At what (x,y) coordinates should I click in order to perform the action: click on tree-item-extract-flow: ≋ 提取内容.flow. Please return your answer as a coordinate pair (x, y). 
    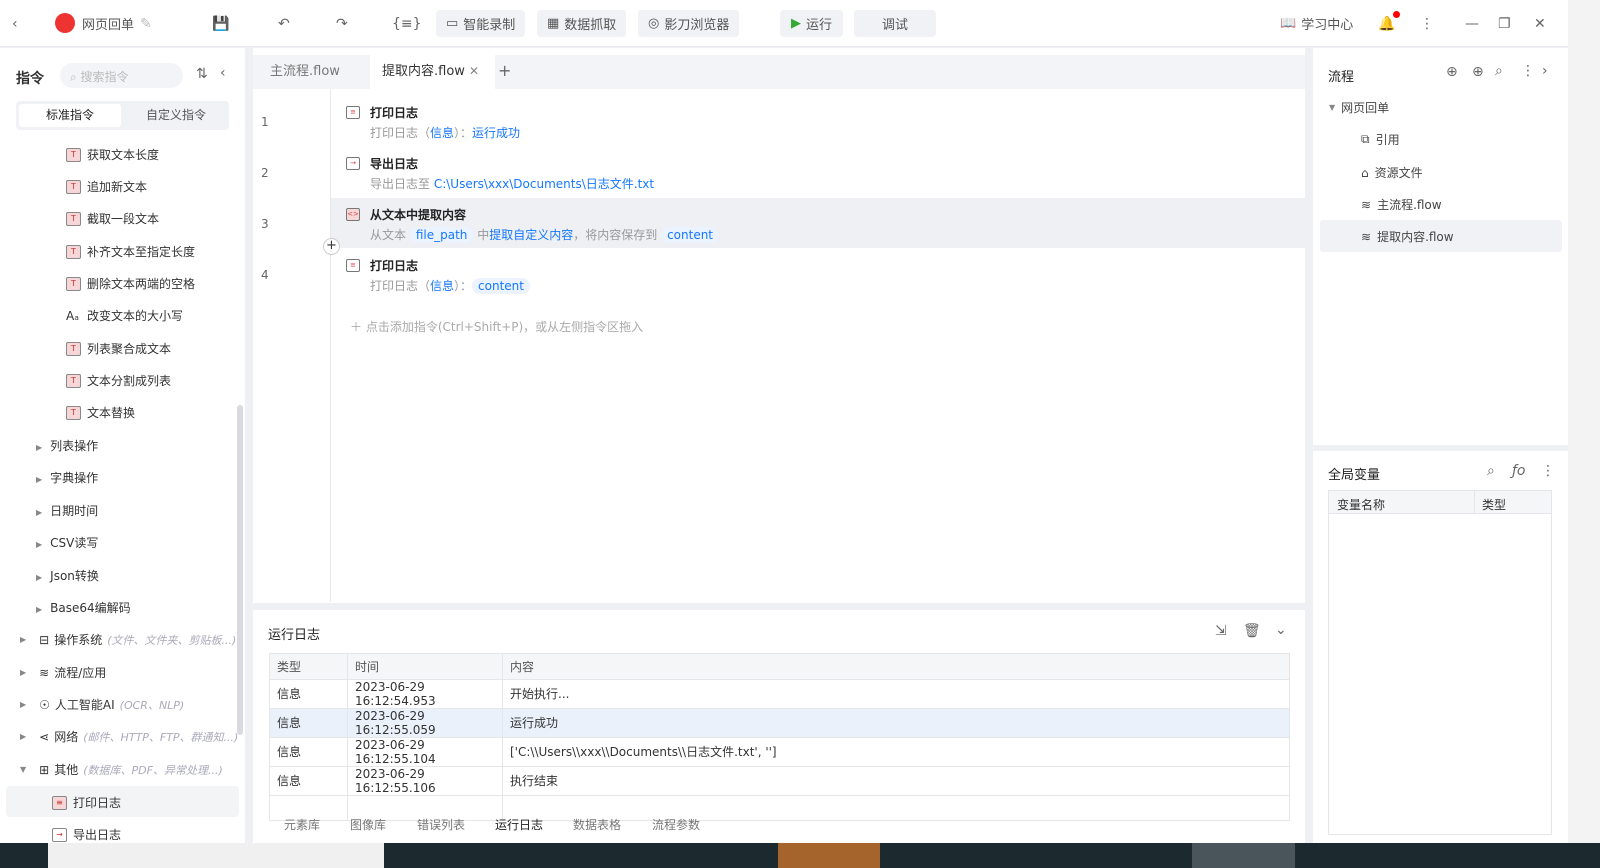
    Looking at the image, I should click on (1407, 236).